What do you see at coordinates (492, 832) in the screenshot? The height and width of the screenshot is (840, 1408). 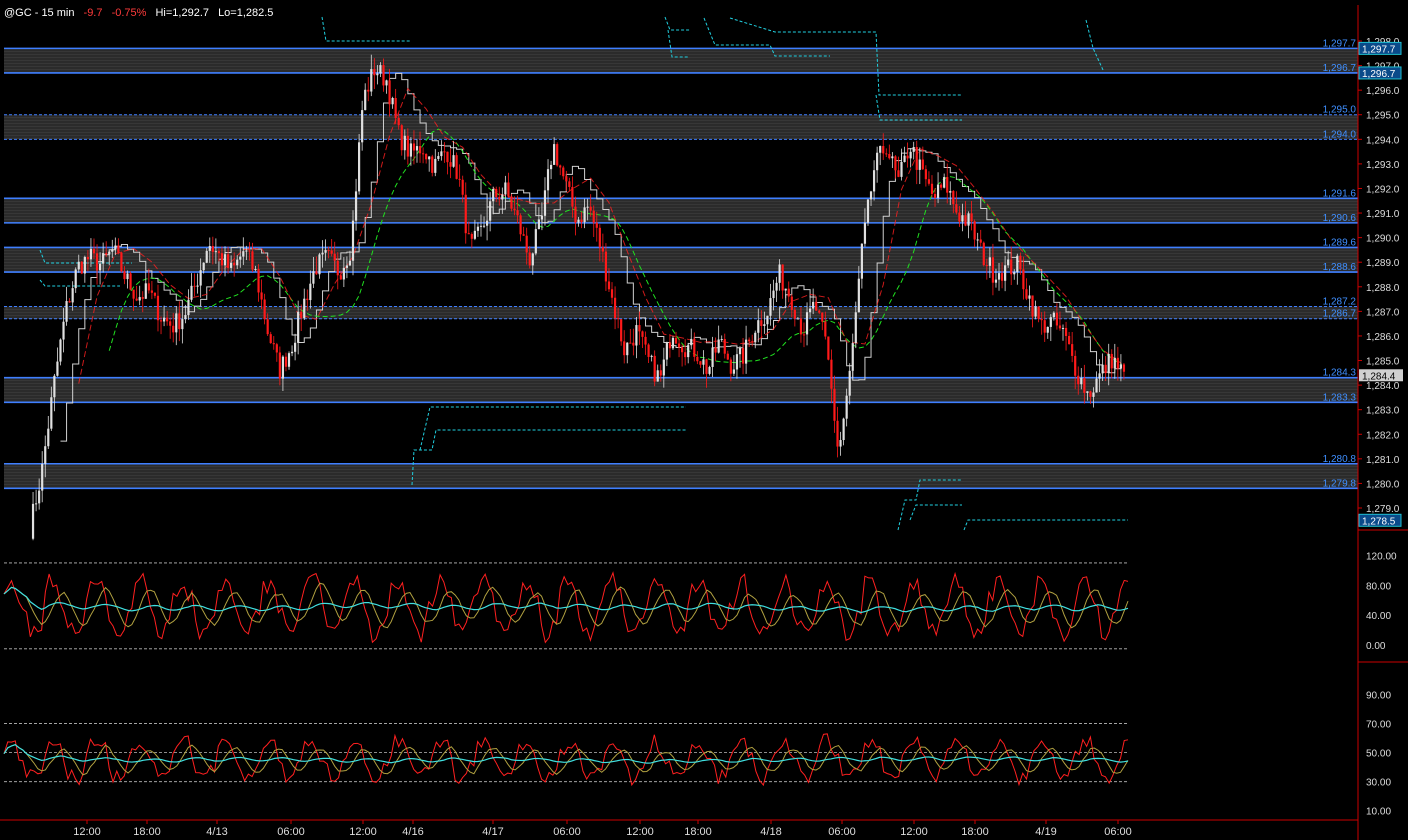 I see `x-tick-label: 4/17` at bounding box center [492, 832].